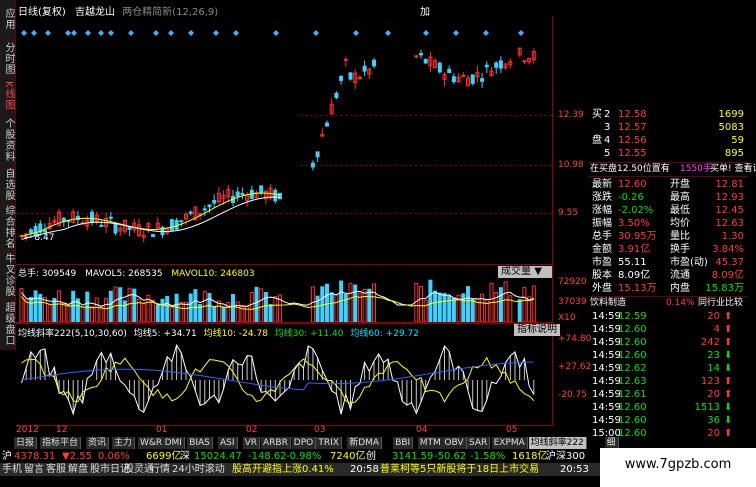 Image resolution: width=756 pixels, height=487 pixels. I want to click on orderbook-row: 5 12.55 895, so click(668, 153).